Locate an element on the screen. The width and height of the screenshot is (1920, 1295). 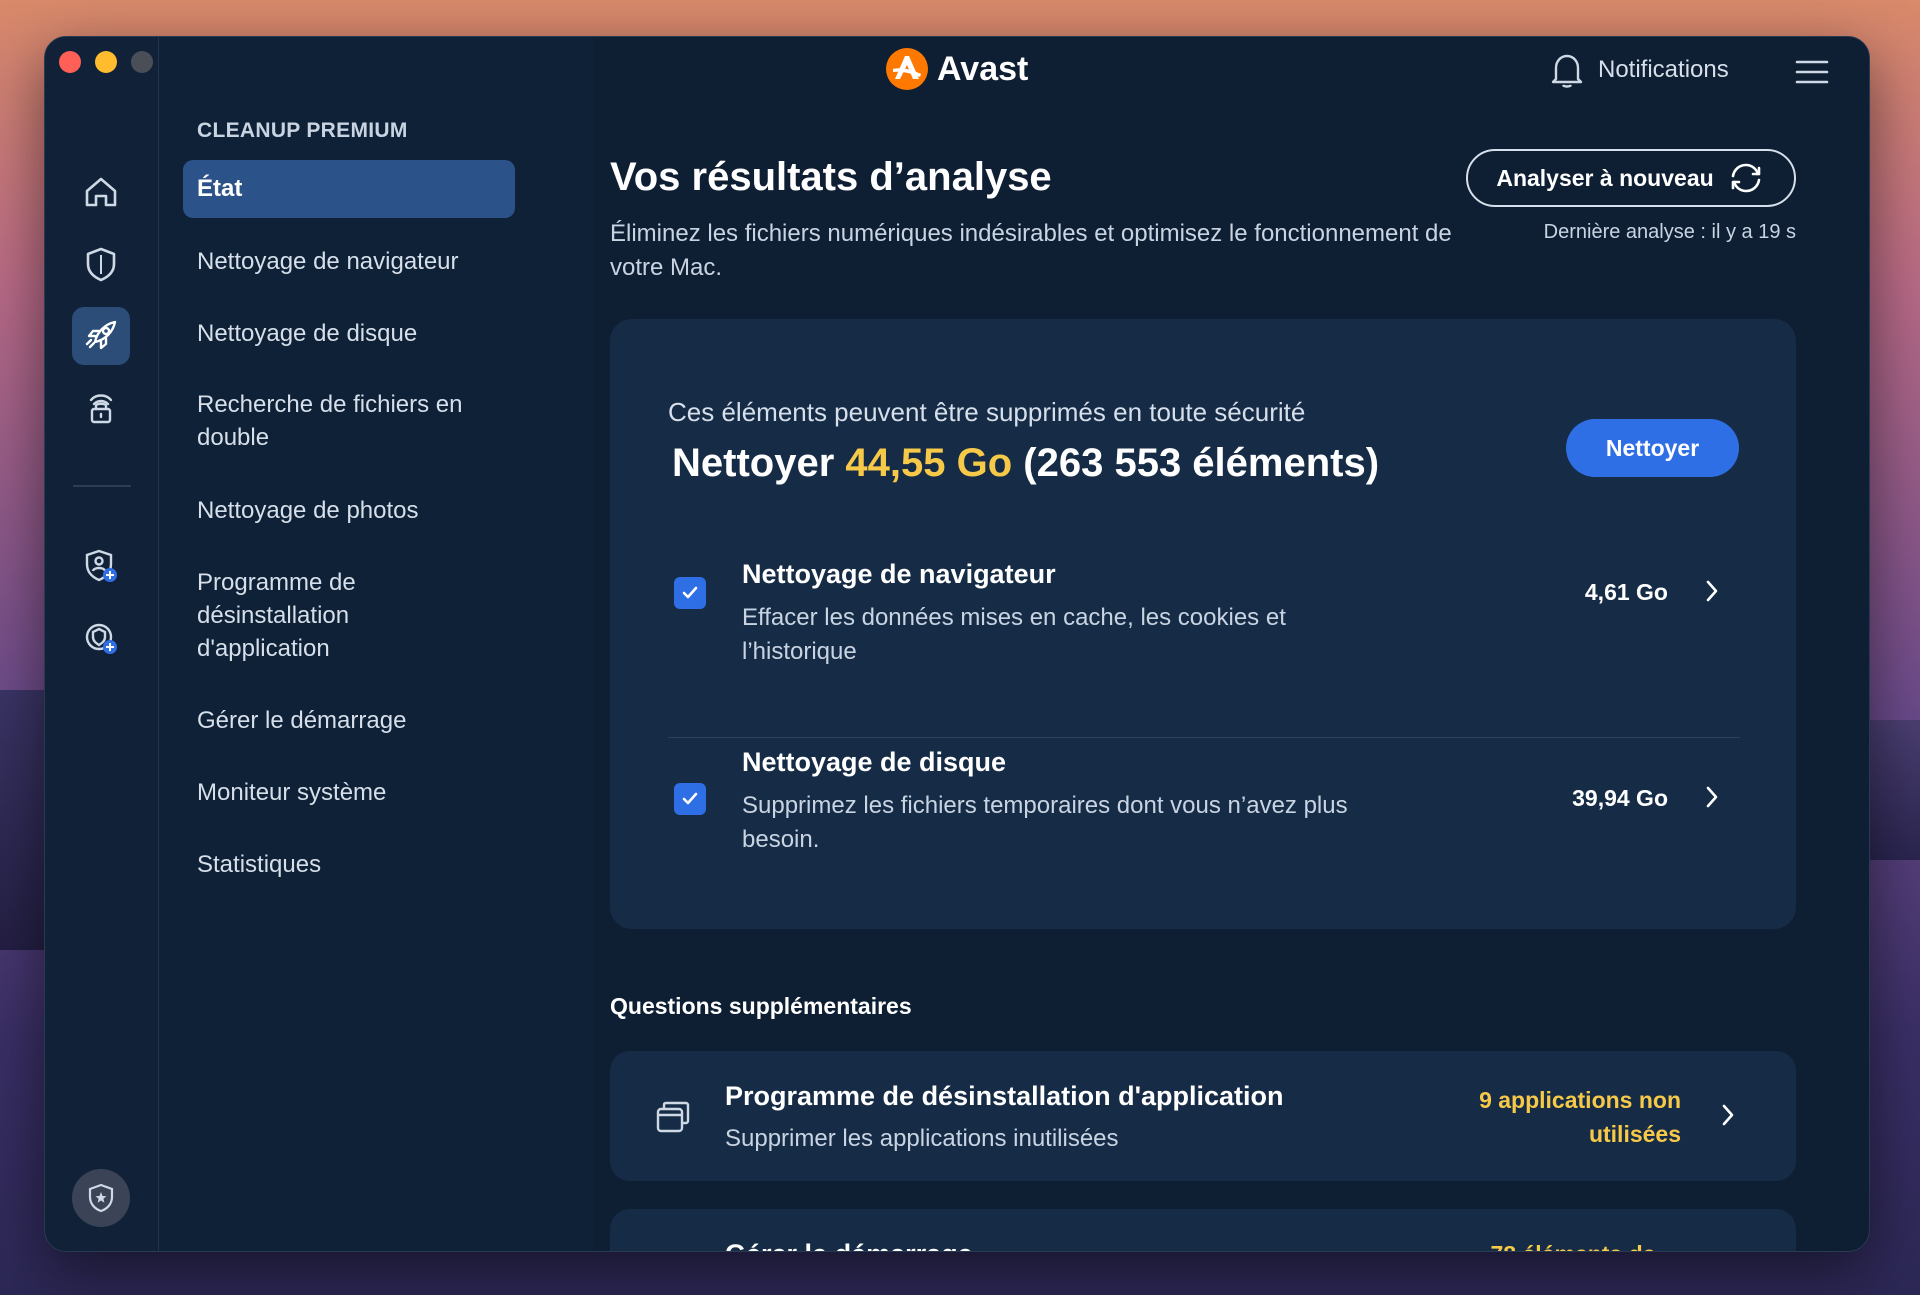
app-name: Avast is located at coordinates (983, 68).